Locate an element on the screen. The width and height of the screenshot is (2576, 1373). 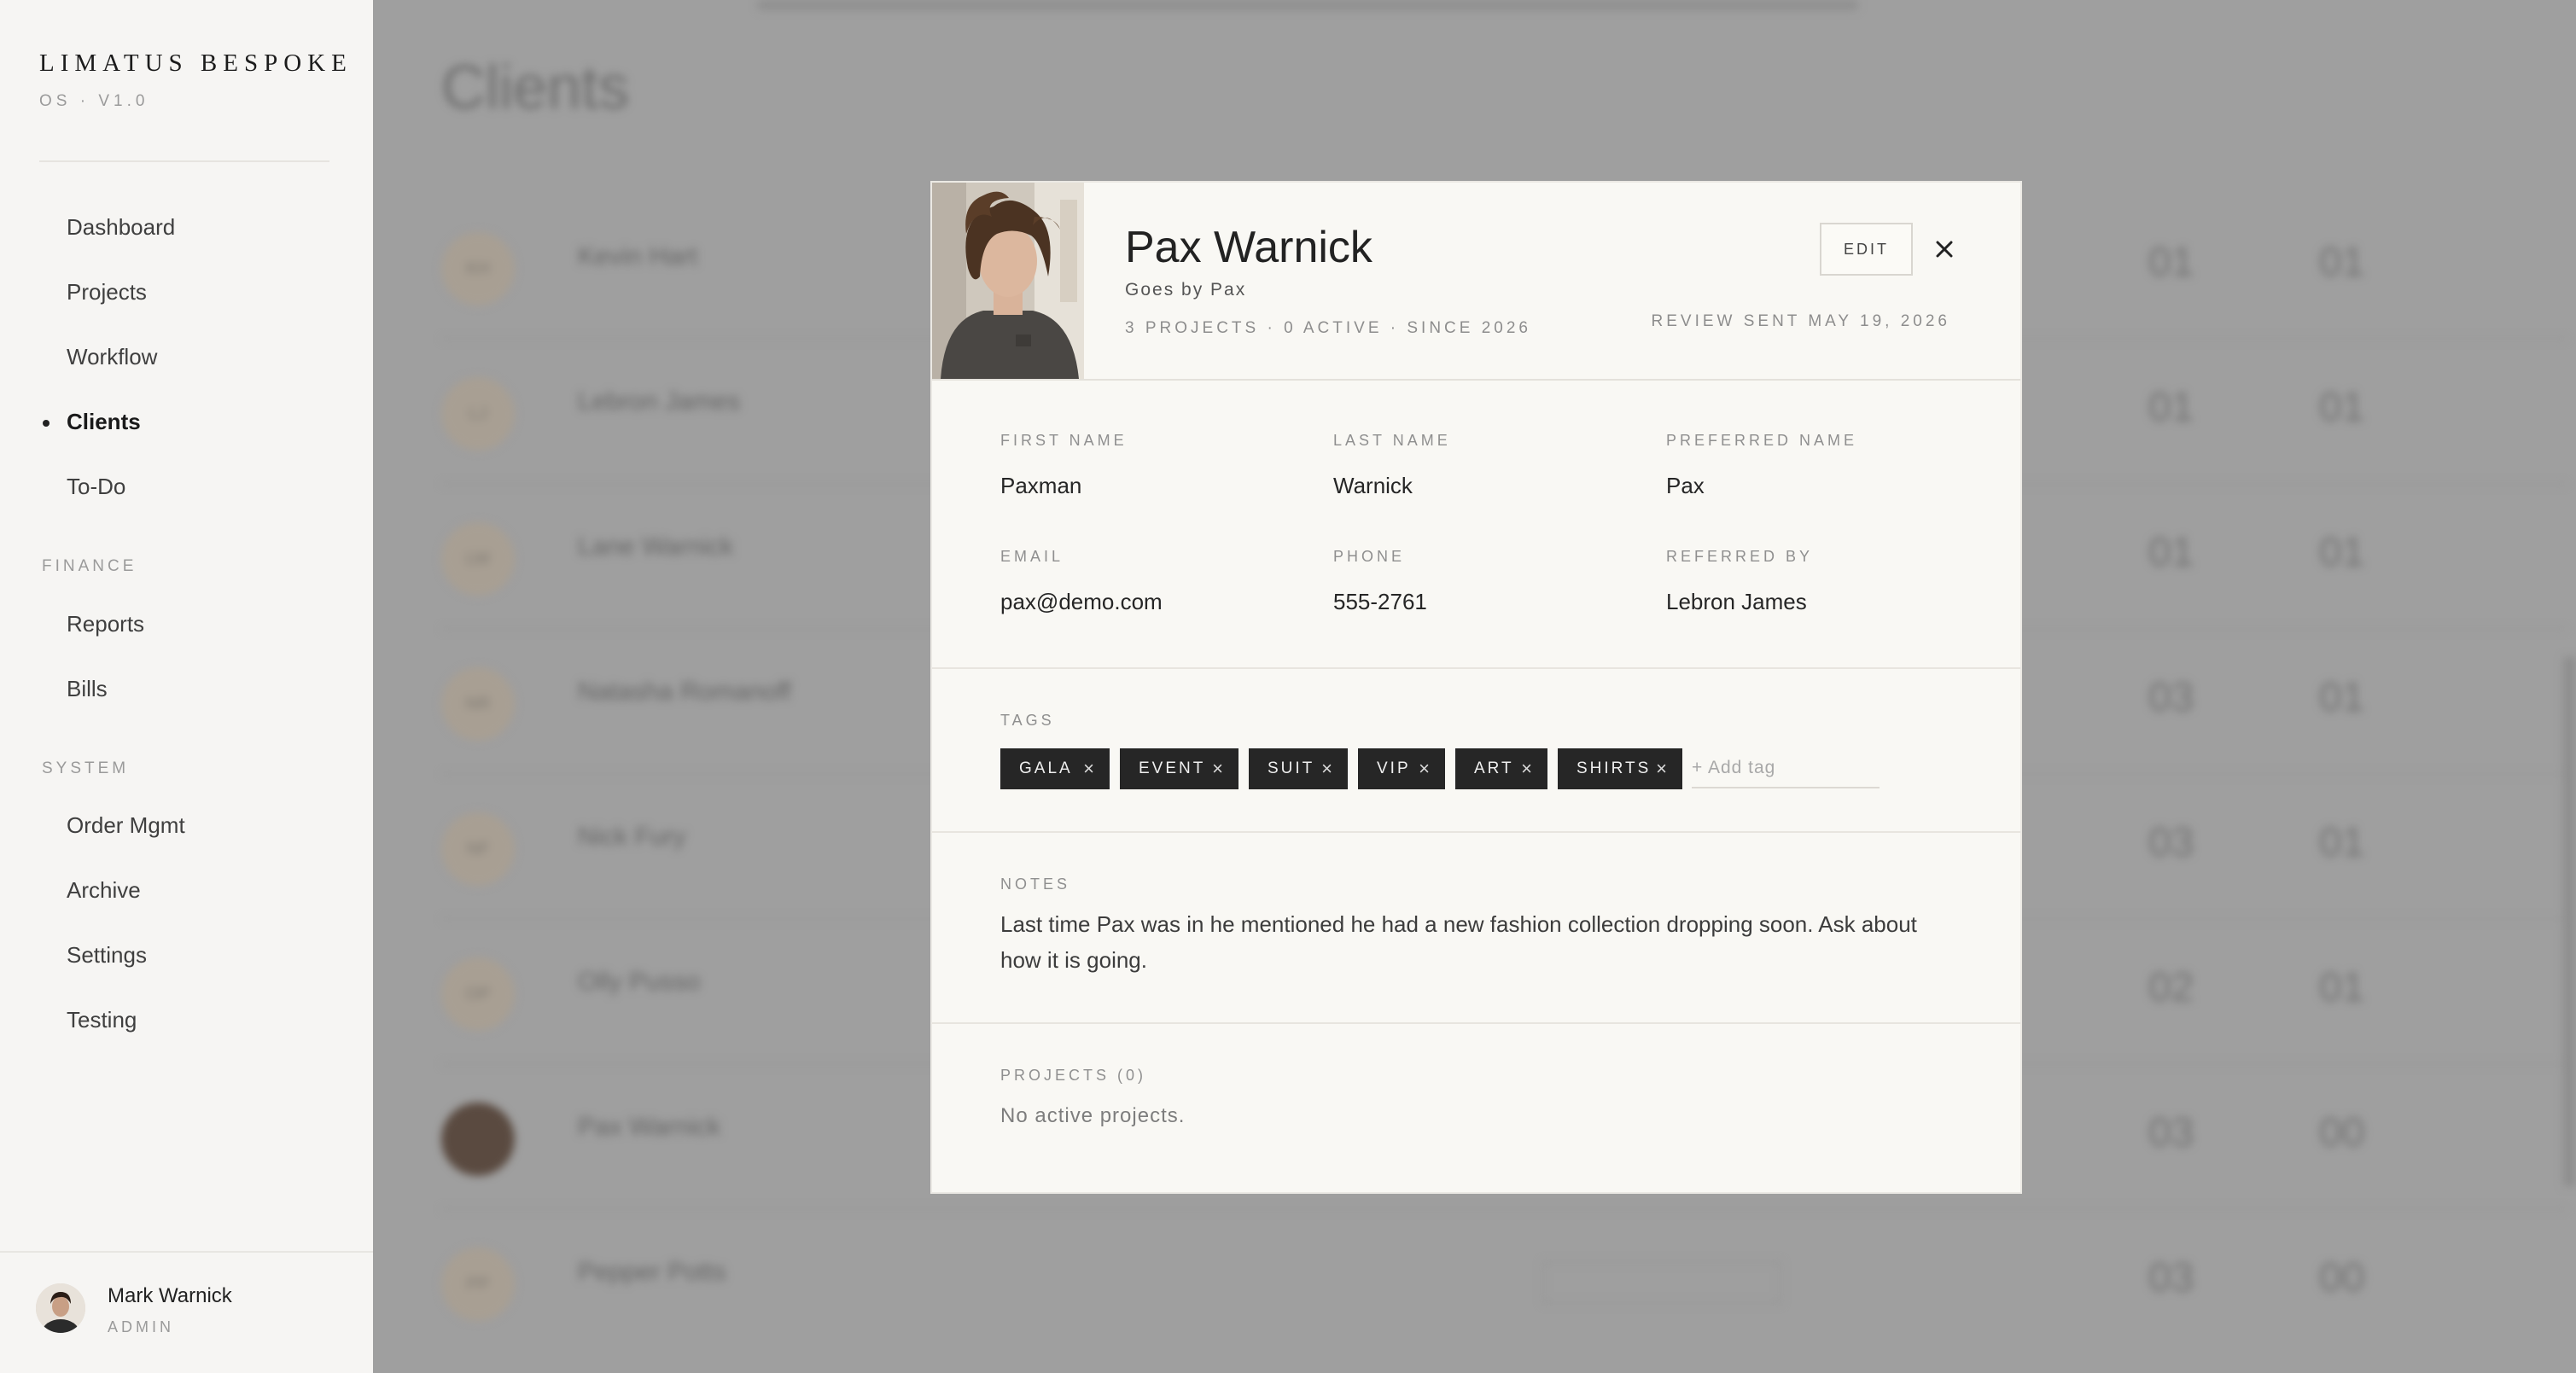
tag-label: EVENT is located at coordinates (1172, 768).